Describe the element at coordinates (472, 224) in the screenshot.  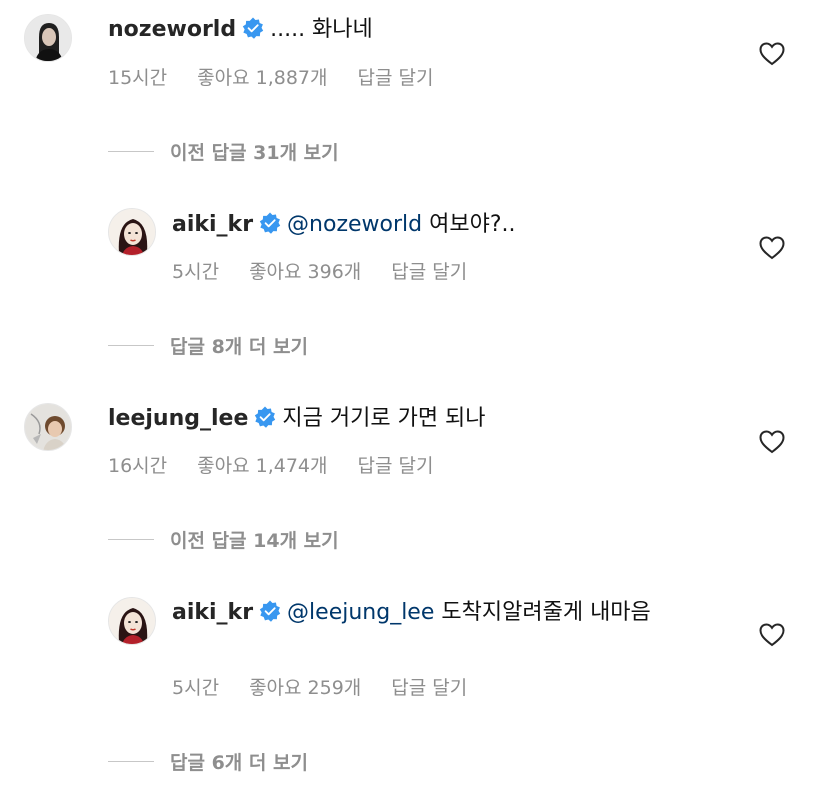
I see `comment-body: 여보야?..` at that location.